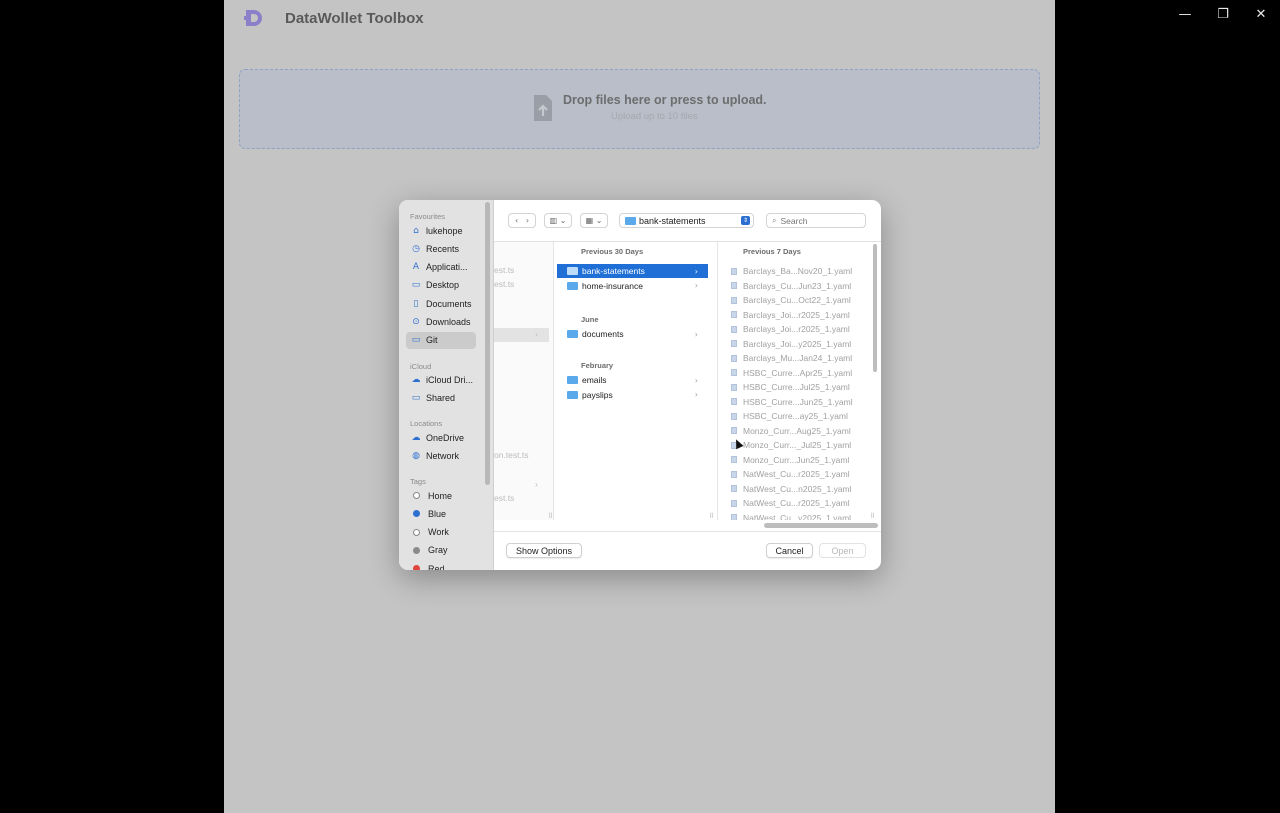  Describe the element at coordinates (441, 322) in the screenshot. I see `sidebar-item: ⊙ Downloads` at that location.